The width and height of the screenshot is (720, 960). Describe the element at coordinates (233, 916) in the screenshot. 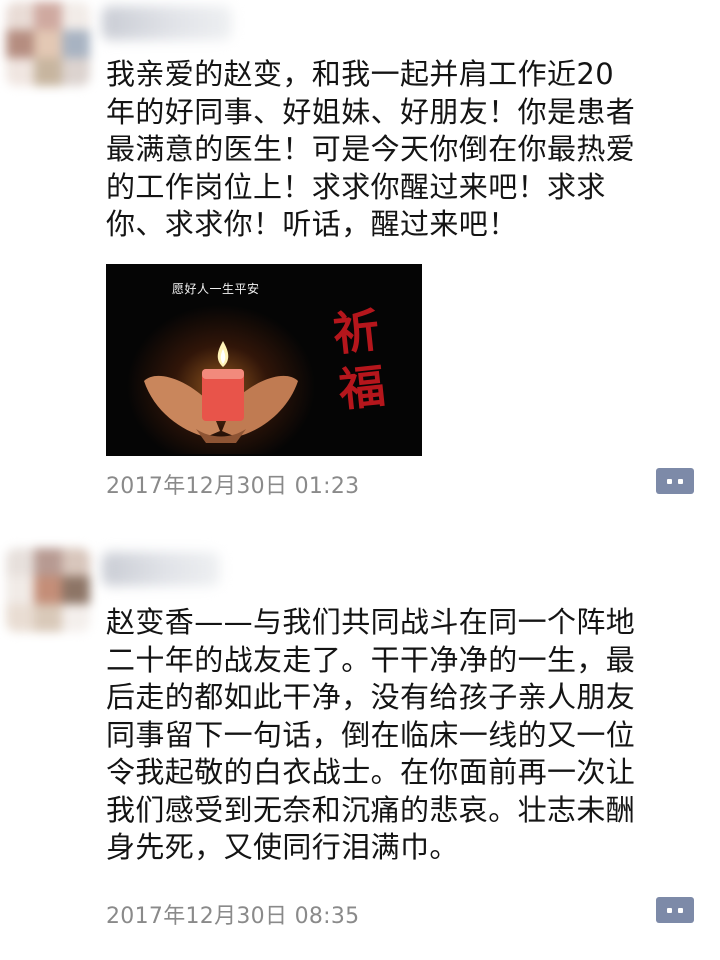

I see `timestamp: 2017年12月30日 08:35` at that location.